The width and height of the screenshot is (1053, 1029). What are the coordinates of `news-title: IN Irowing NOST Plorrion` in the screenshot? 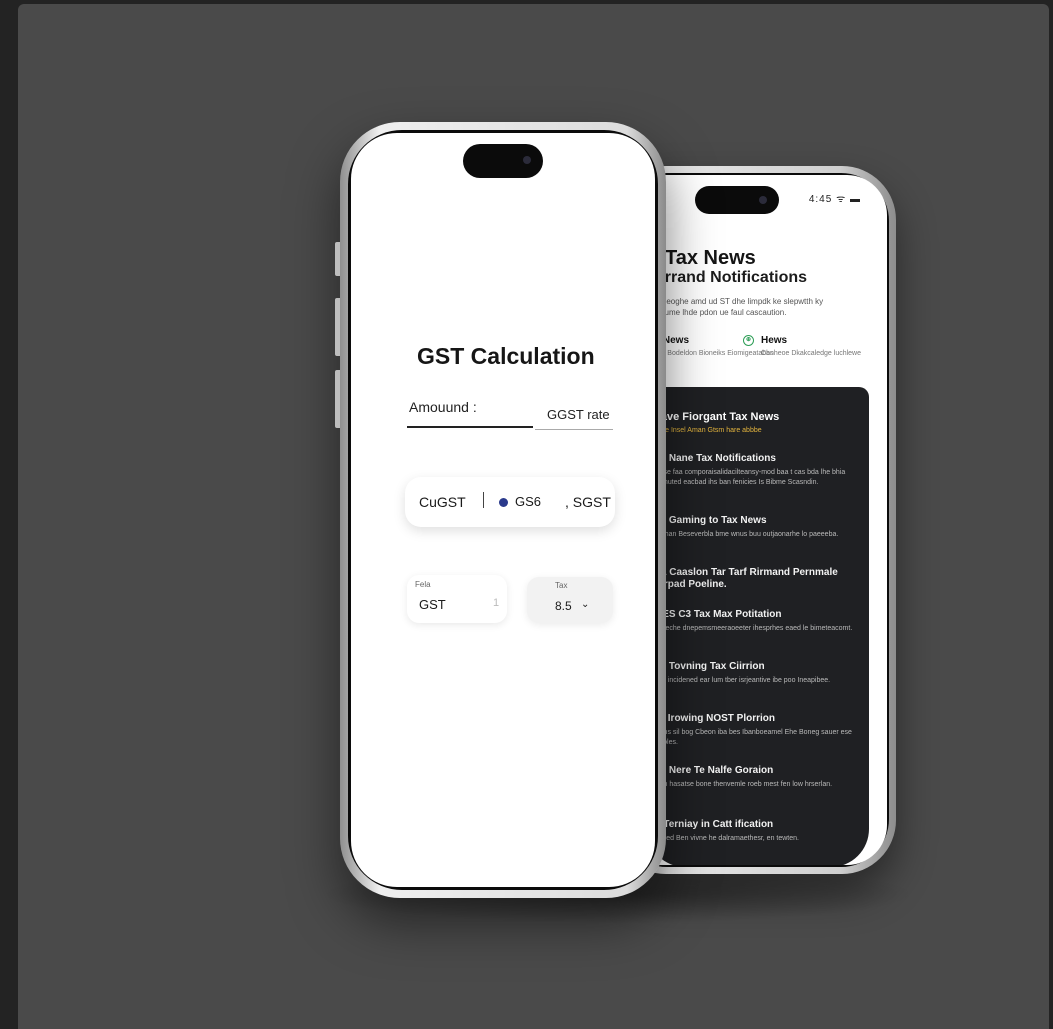 It's located at (715, 718).